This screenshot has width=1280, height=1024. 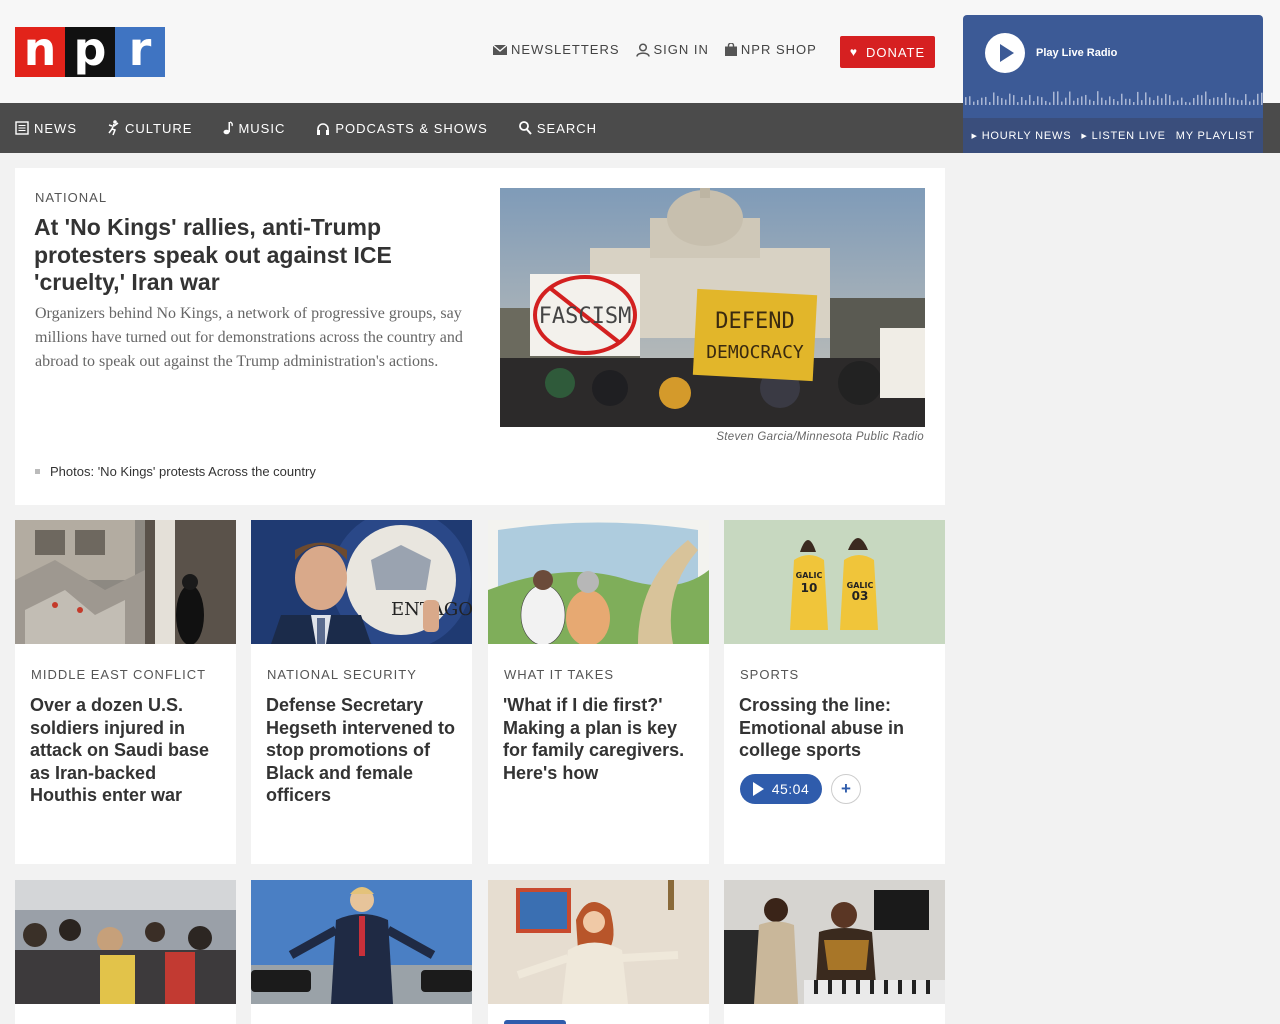 I want to click on npr-logo: n p r, so click(x=90, y=51).